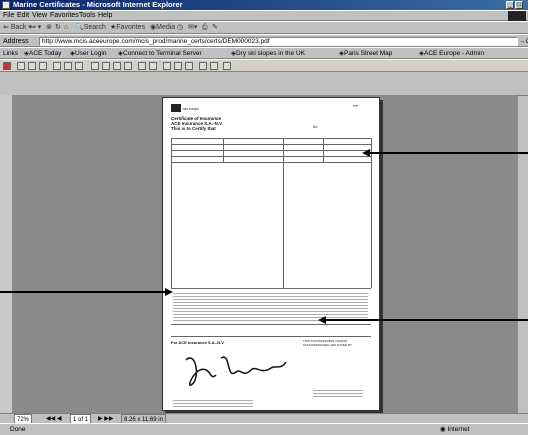 Image resolution: width=534 pixels, height=435 pixels. Describe the element at coordinates (64, 16) in the screenshot. I see `menu-favorites: Favorites` at that location.